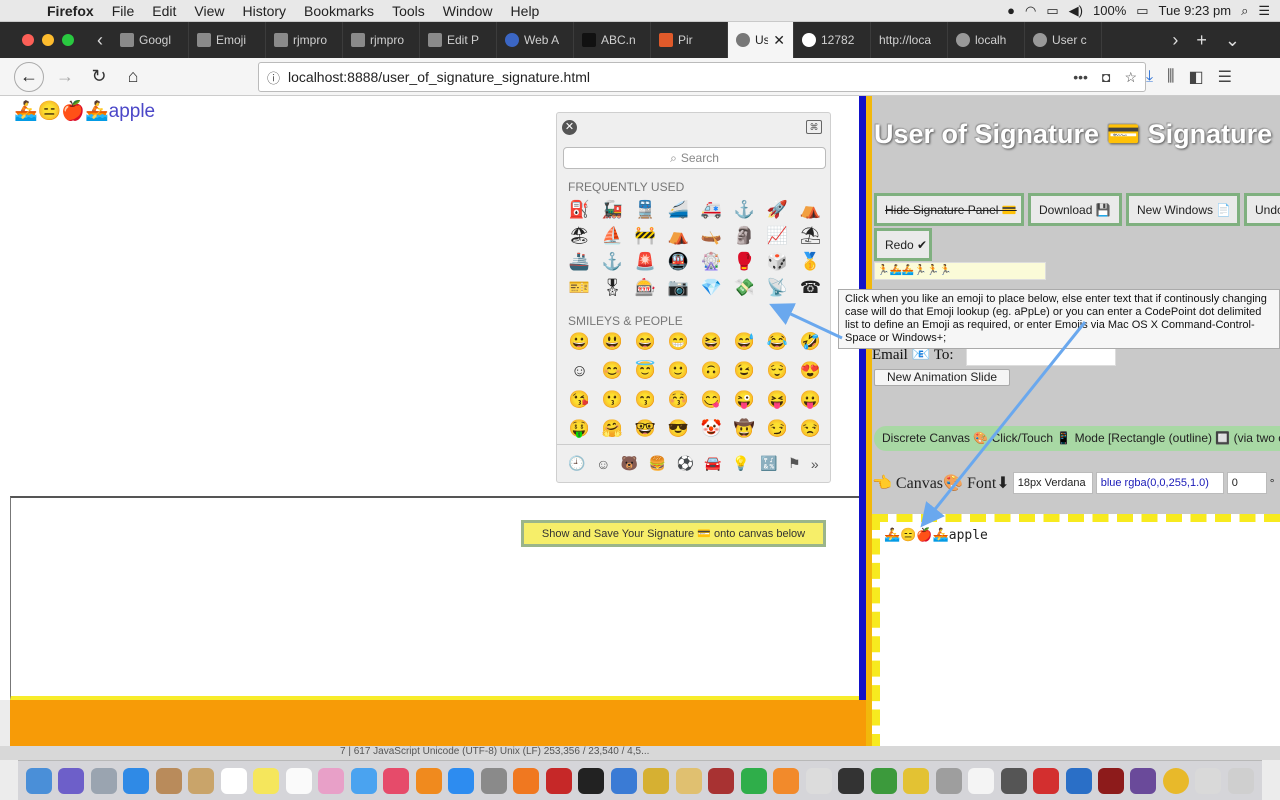 This screenshot has height=800, width=1280. Describe the element at coordinates (1142, 11) in the screenshot. I see `battery-icon: ▭` at that location.